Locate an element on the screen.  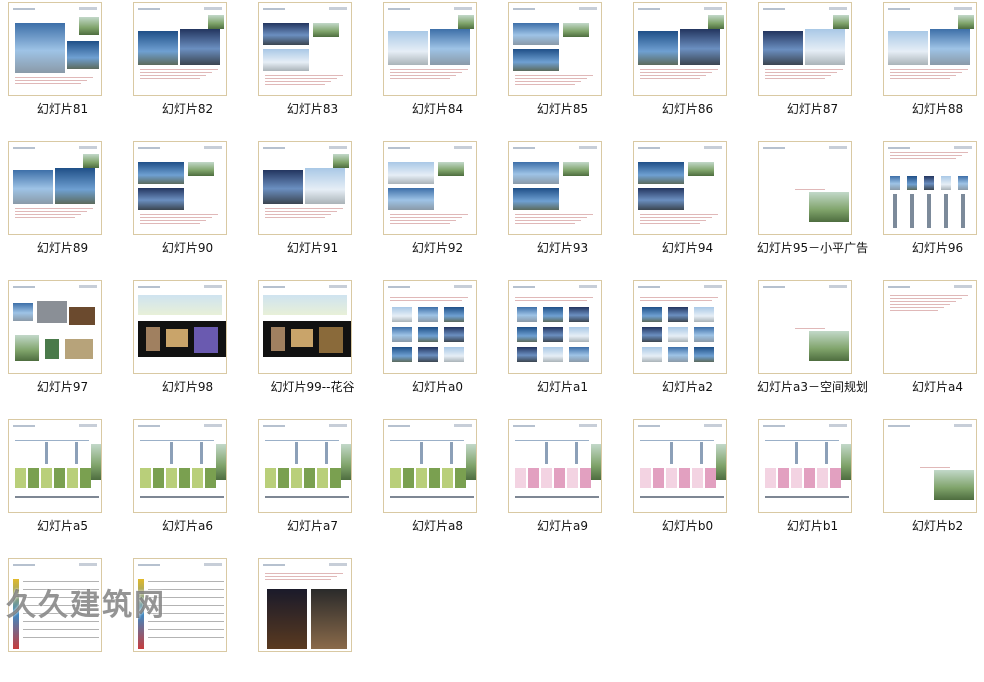
slide-tile: 幻灯片81 is located at coordinates (62, 63).